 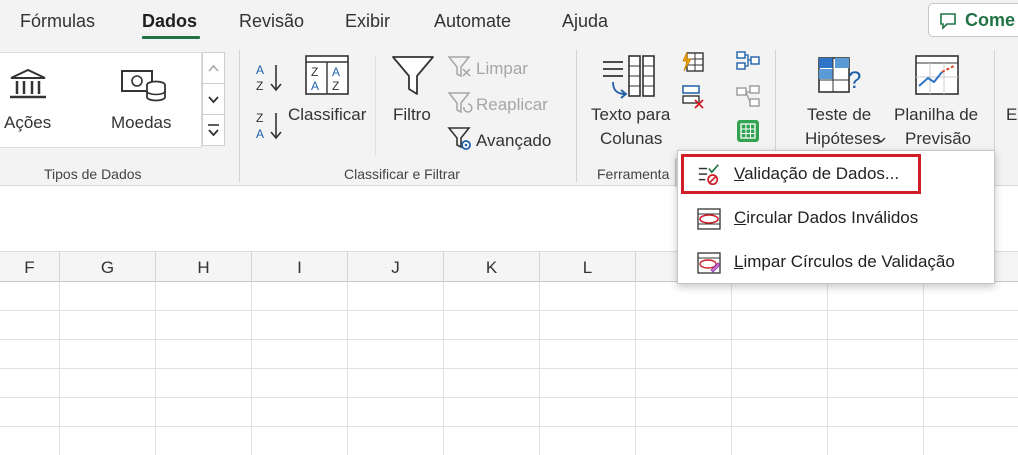 What do you see at coordinates (460, 139) in the screenshot?
I see `advanced-filter-icon` at bounding box center [460, 139].